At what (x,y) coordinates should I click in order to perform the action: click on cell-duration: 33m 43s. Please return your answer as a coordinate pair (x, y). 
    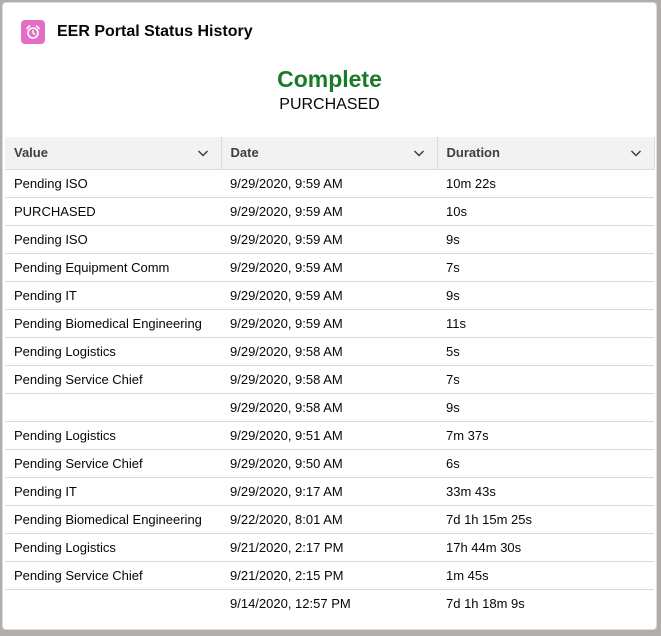
    Looking at the image, I should click on (545, 491).